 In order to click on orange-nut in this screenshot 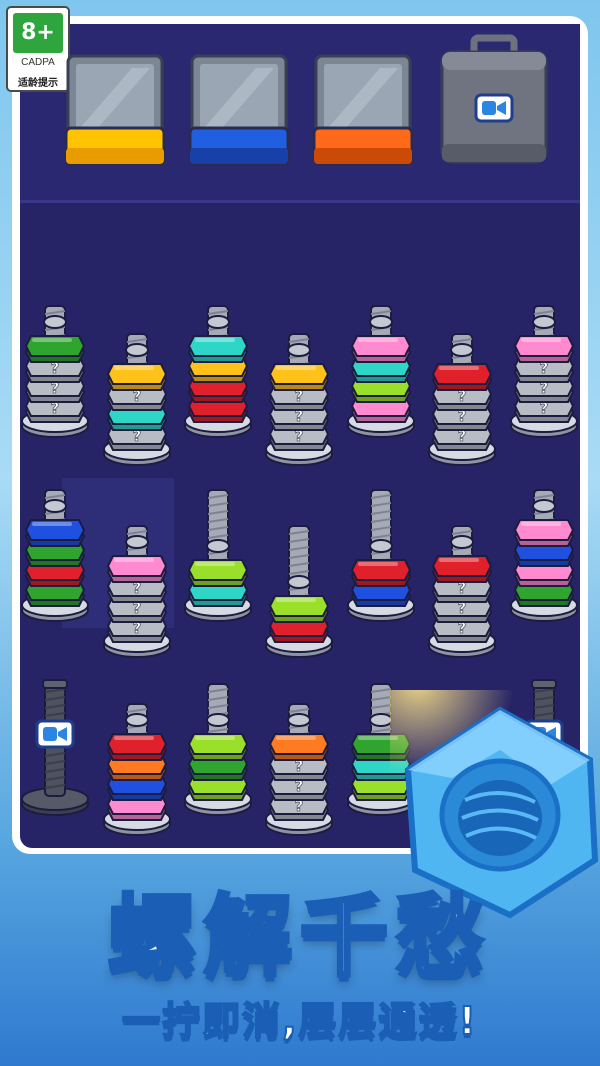, I will do `click(299, 747)`.